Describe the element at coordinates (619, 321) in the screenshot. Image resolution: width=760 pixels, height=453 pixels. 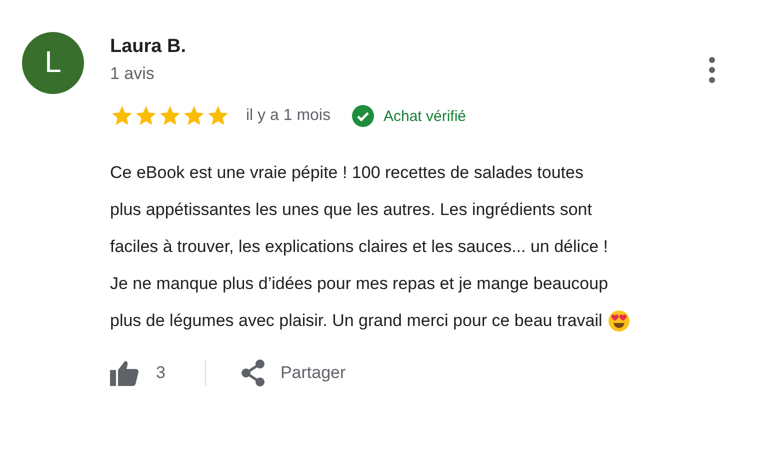
I see `heart-eyes-emoji-icon` at that location.